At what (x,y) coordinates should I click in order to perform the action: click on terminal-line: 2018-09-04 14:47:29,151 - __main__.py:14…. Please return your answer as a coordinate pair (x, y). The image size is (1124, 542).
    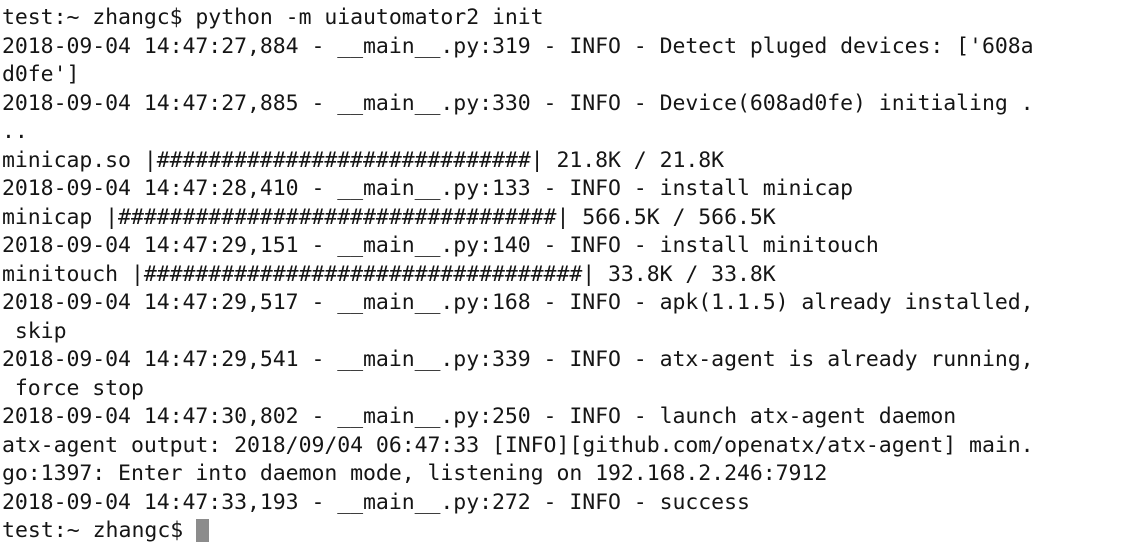
    Looking at the image, I should click on (440, 245).